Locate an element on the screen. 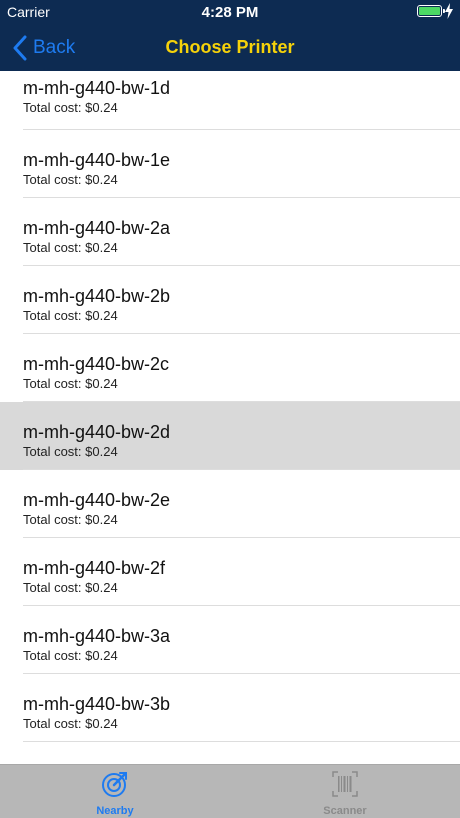 The image size is (460, 818). printer-row: m-mh-g440-bw-2e Total cost: $0.24 is located at coordinates (230, 504).